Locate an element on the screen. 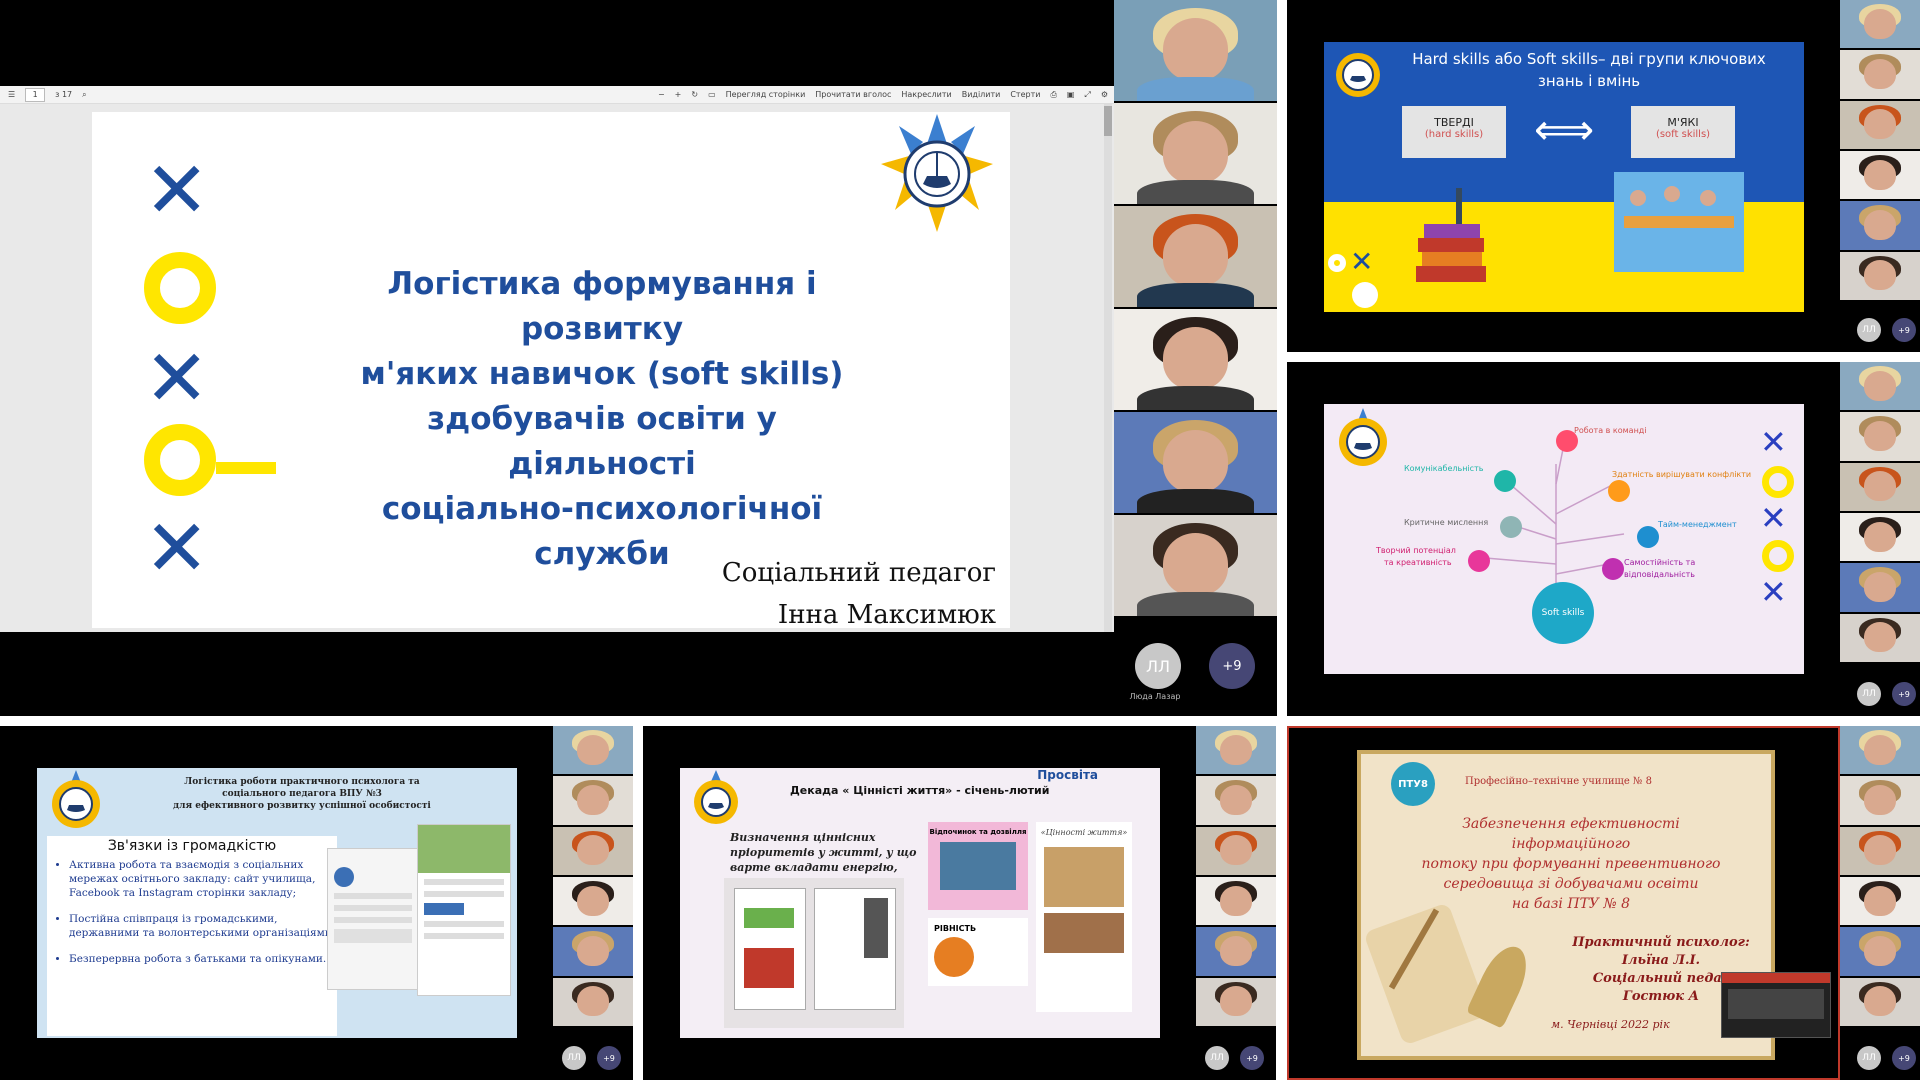 The height and width of the screenshot is (1080, 1920). read-aloud-button: Прочитати вголос is located at coordinates (853, 94).